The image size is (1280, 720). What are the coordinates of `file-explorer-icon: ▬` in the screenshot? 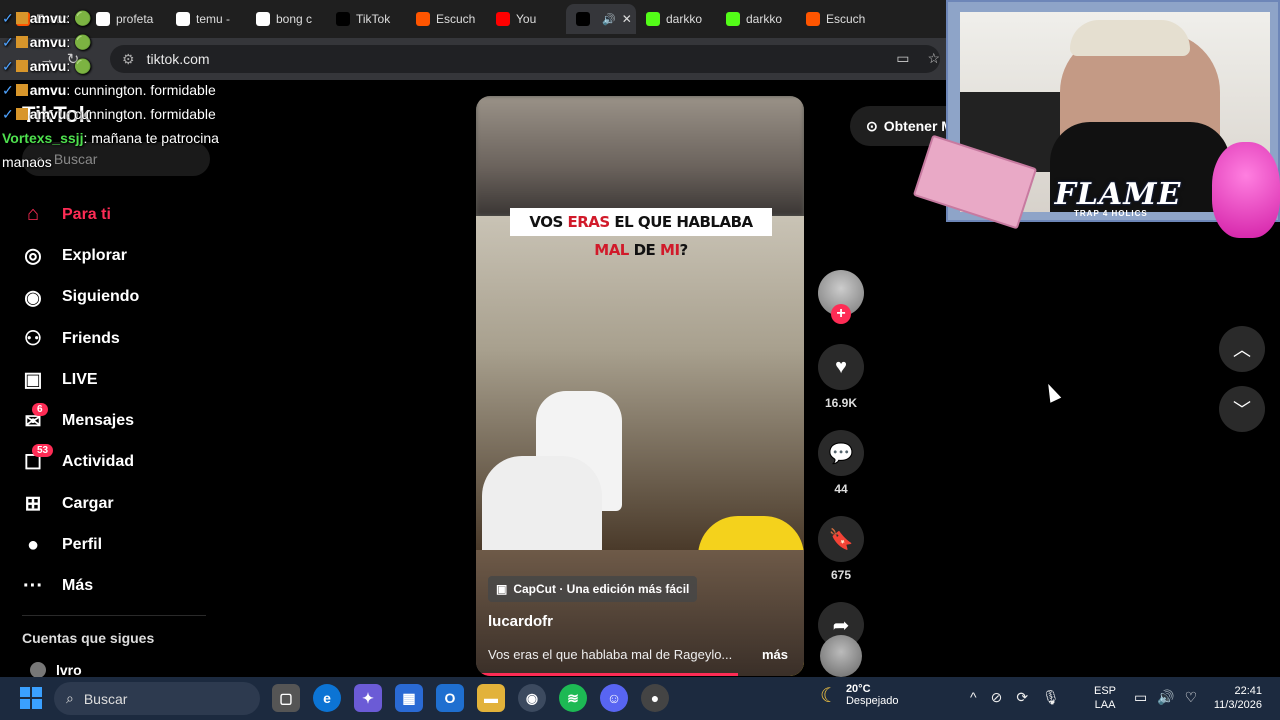 It's located at (491, 698).